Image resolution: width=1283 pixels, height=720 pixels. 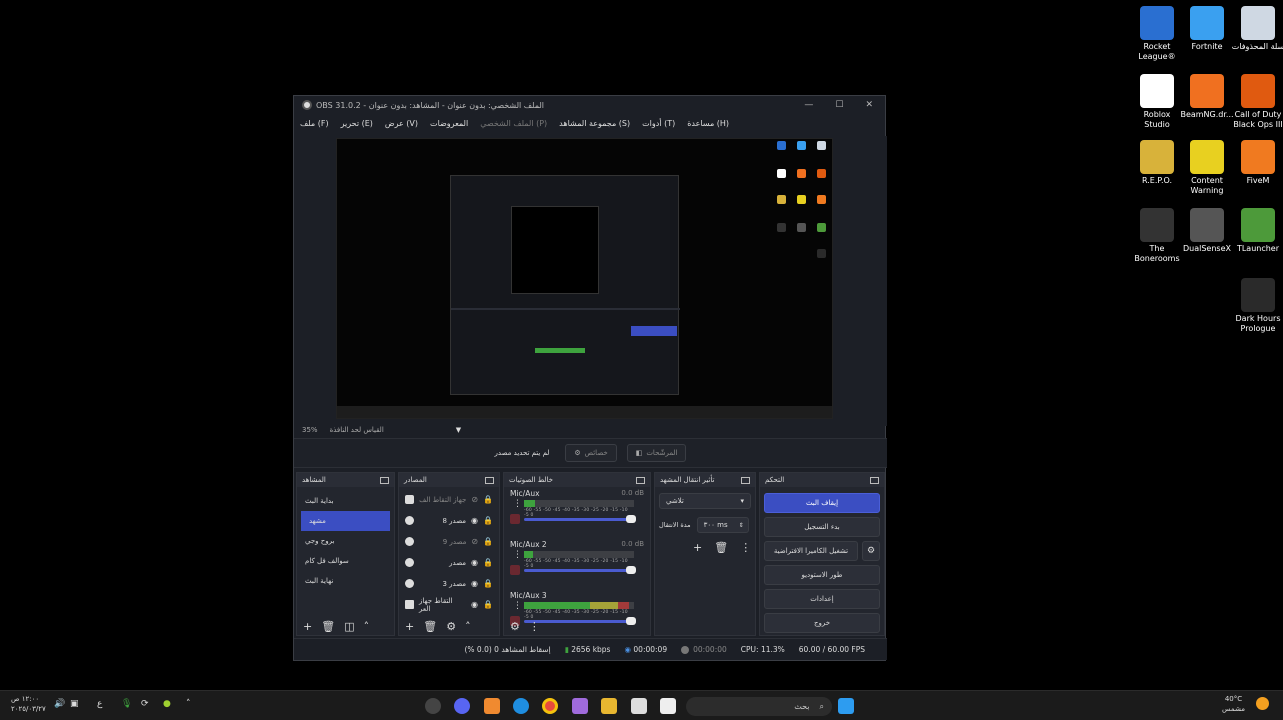 What do you see at coordinates (349, 626) in the screenshot?
I see `scene-filters-icon: ◫` at bounding box center [349, 626].